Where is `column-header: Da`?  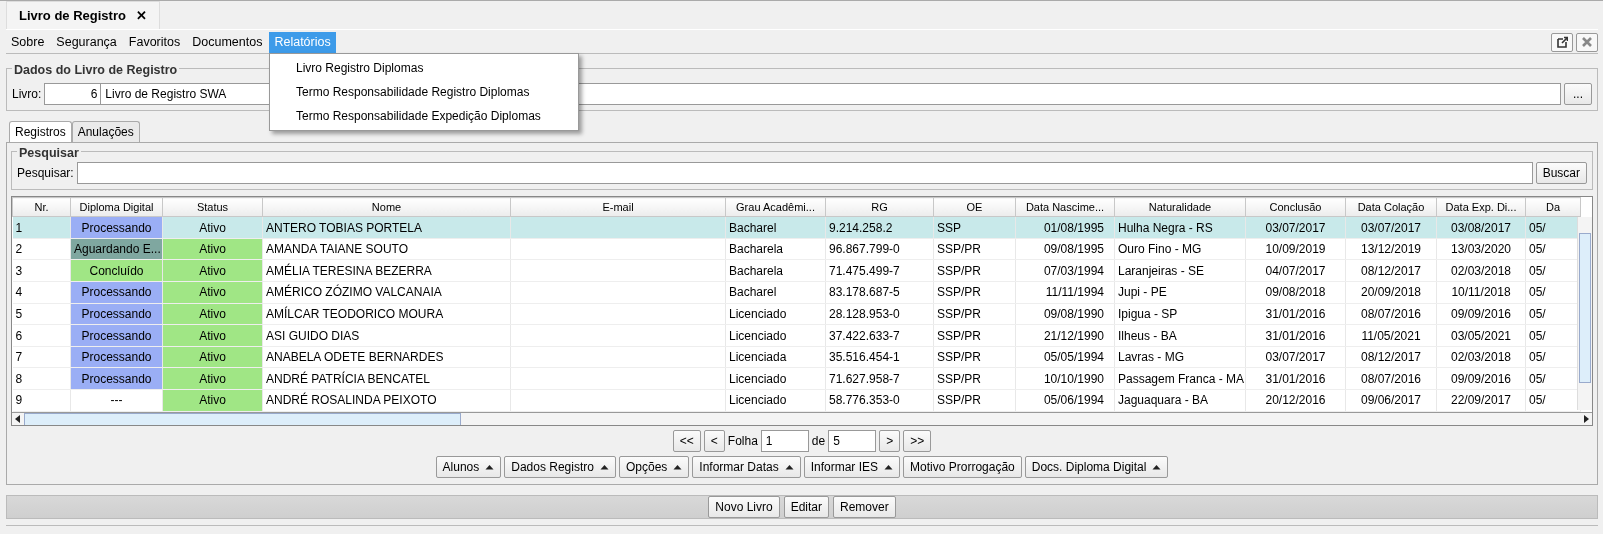 column-header: Da is located at coordinates (1553, 207).